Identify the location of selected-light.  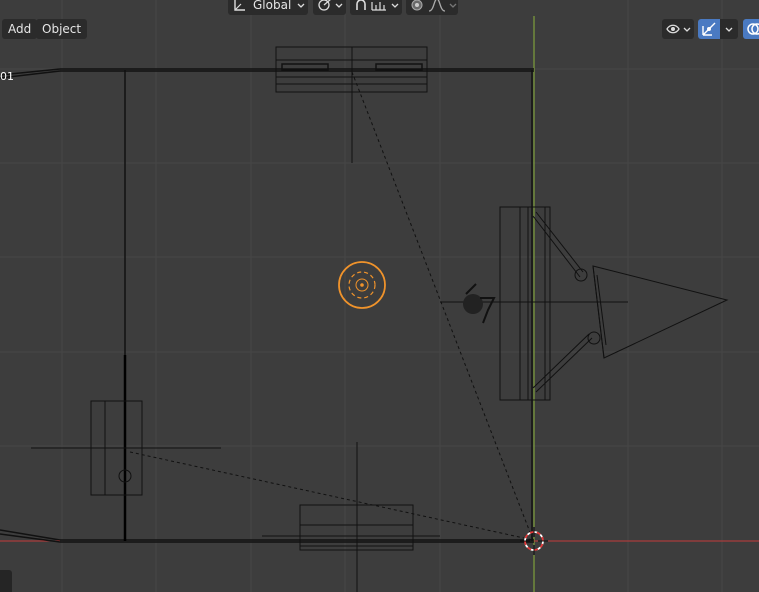
(362, 285).